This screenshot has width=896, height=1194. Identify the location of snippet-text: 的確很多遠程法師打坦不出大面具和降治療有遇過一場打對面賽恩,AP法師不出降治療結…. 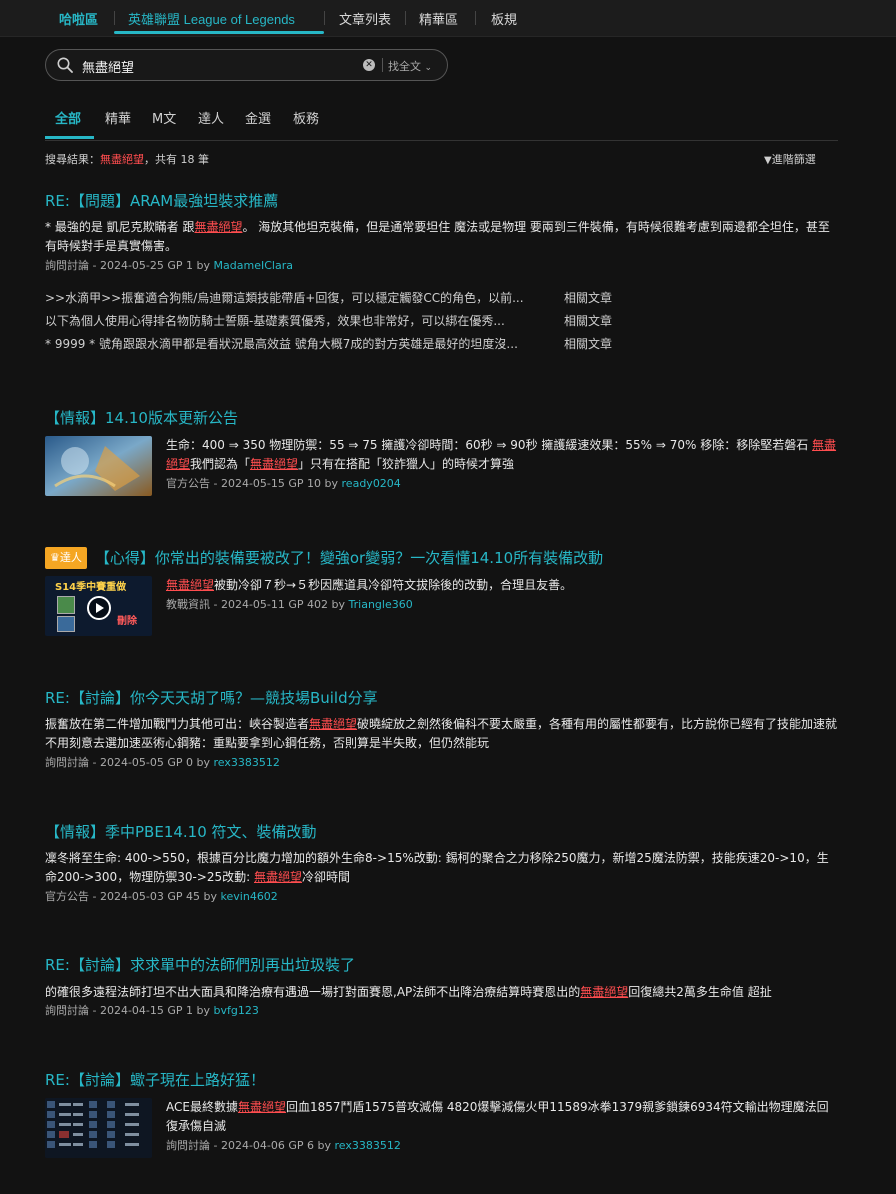
(313, 992).